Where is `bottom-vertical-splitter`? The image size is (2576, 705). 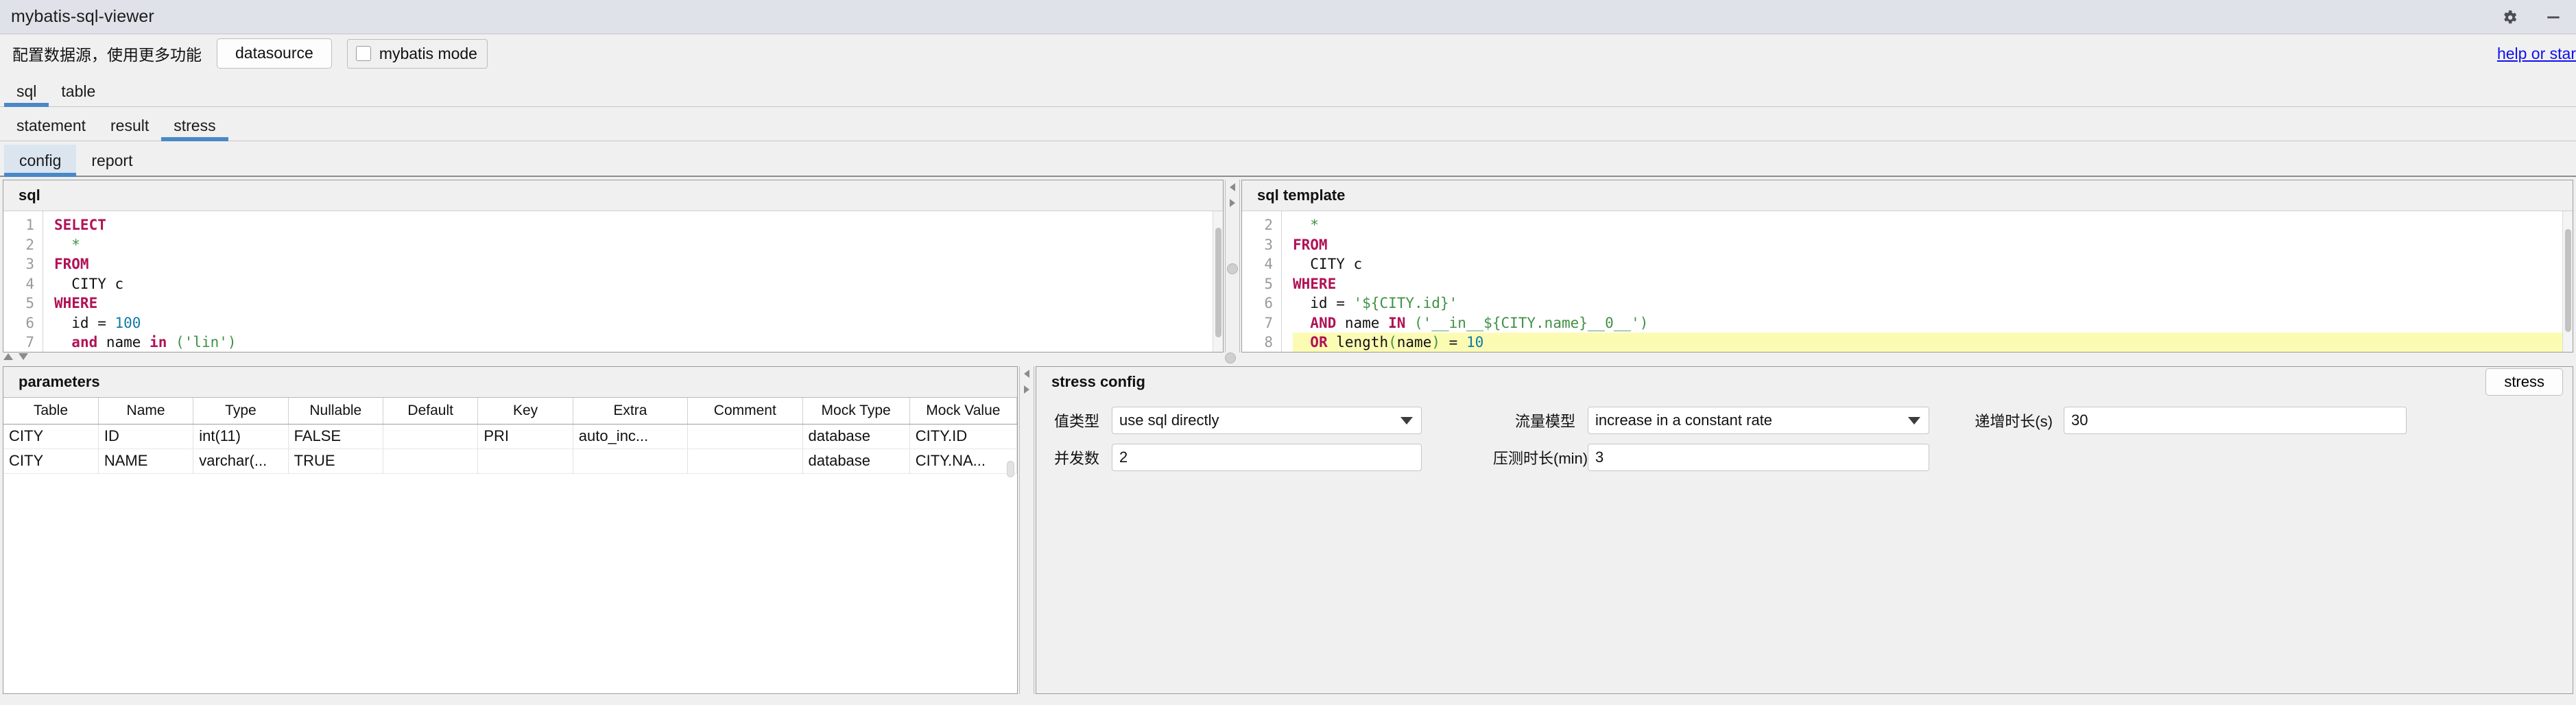
bottom-vertical-splitter is located at coordinates (1026, 530).